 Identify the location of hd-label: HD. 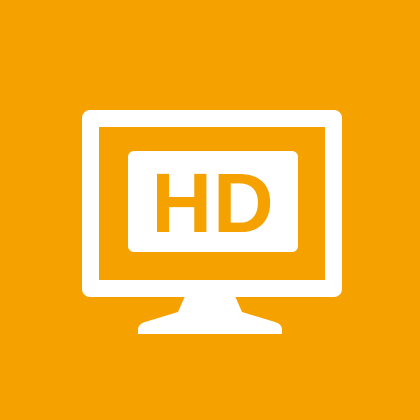
(213, 202).